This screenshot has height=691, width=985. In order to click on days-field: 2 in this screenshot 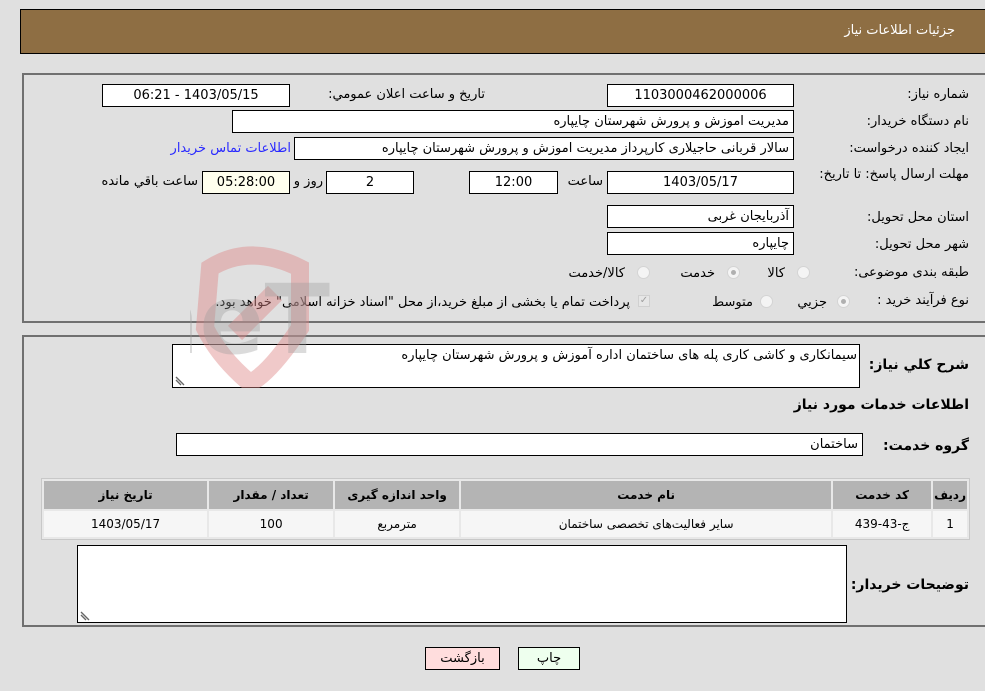, I will do `click(370, 182)`.